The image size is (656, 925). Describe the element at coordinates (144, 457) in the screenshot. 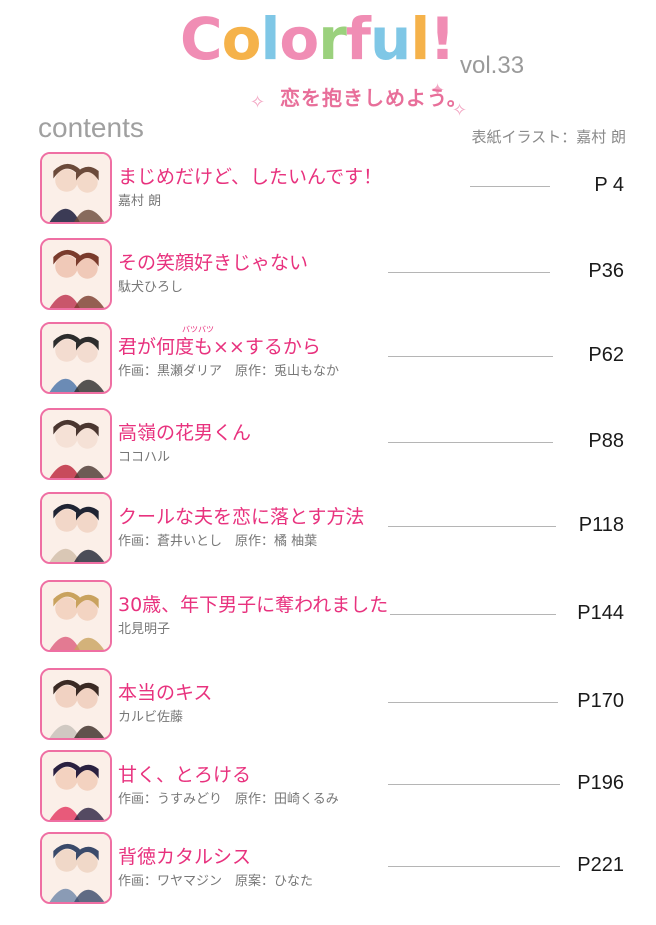

I see `story-author: ココハル` at that location.